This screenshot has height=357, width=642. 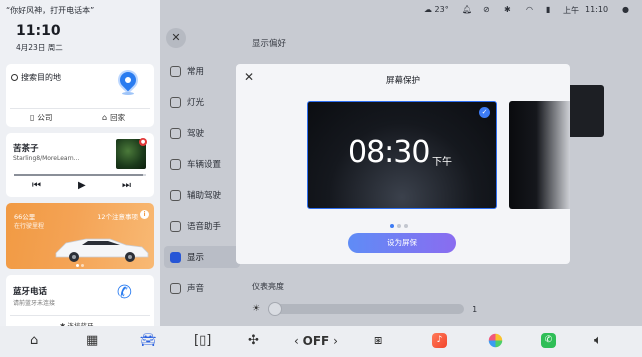 I want to click on bluetooth-status-icon: ✱, so click(x=507, y=9).